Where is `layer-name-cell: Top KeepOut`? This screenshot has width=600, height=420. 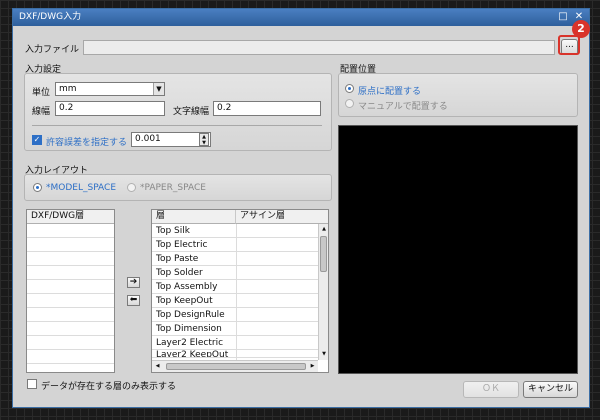
layer-name-cell: Top KeepOut is located at coordinates (184, 301).